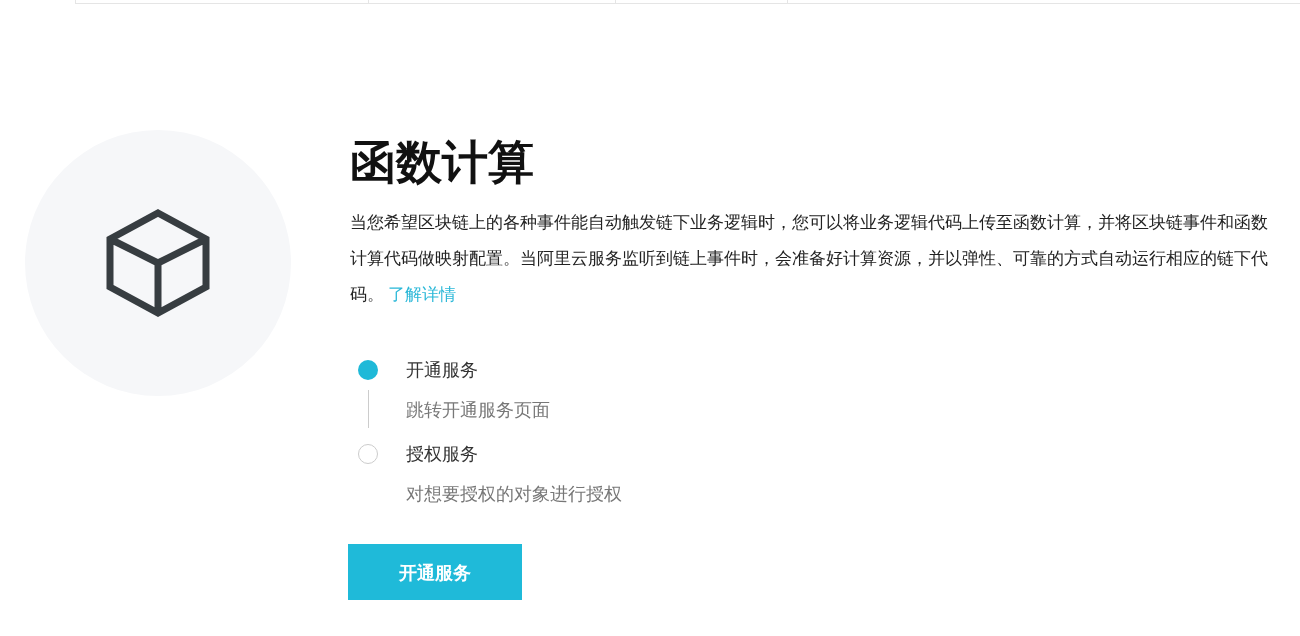 Image resolution: width=1300 pixels, height=636 pixels. Describe the element at coordinates (435, 572) in the screenshot. I see `enable-service-button: 开通服务` at that location.